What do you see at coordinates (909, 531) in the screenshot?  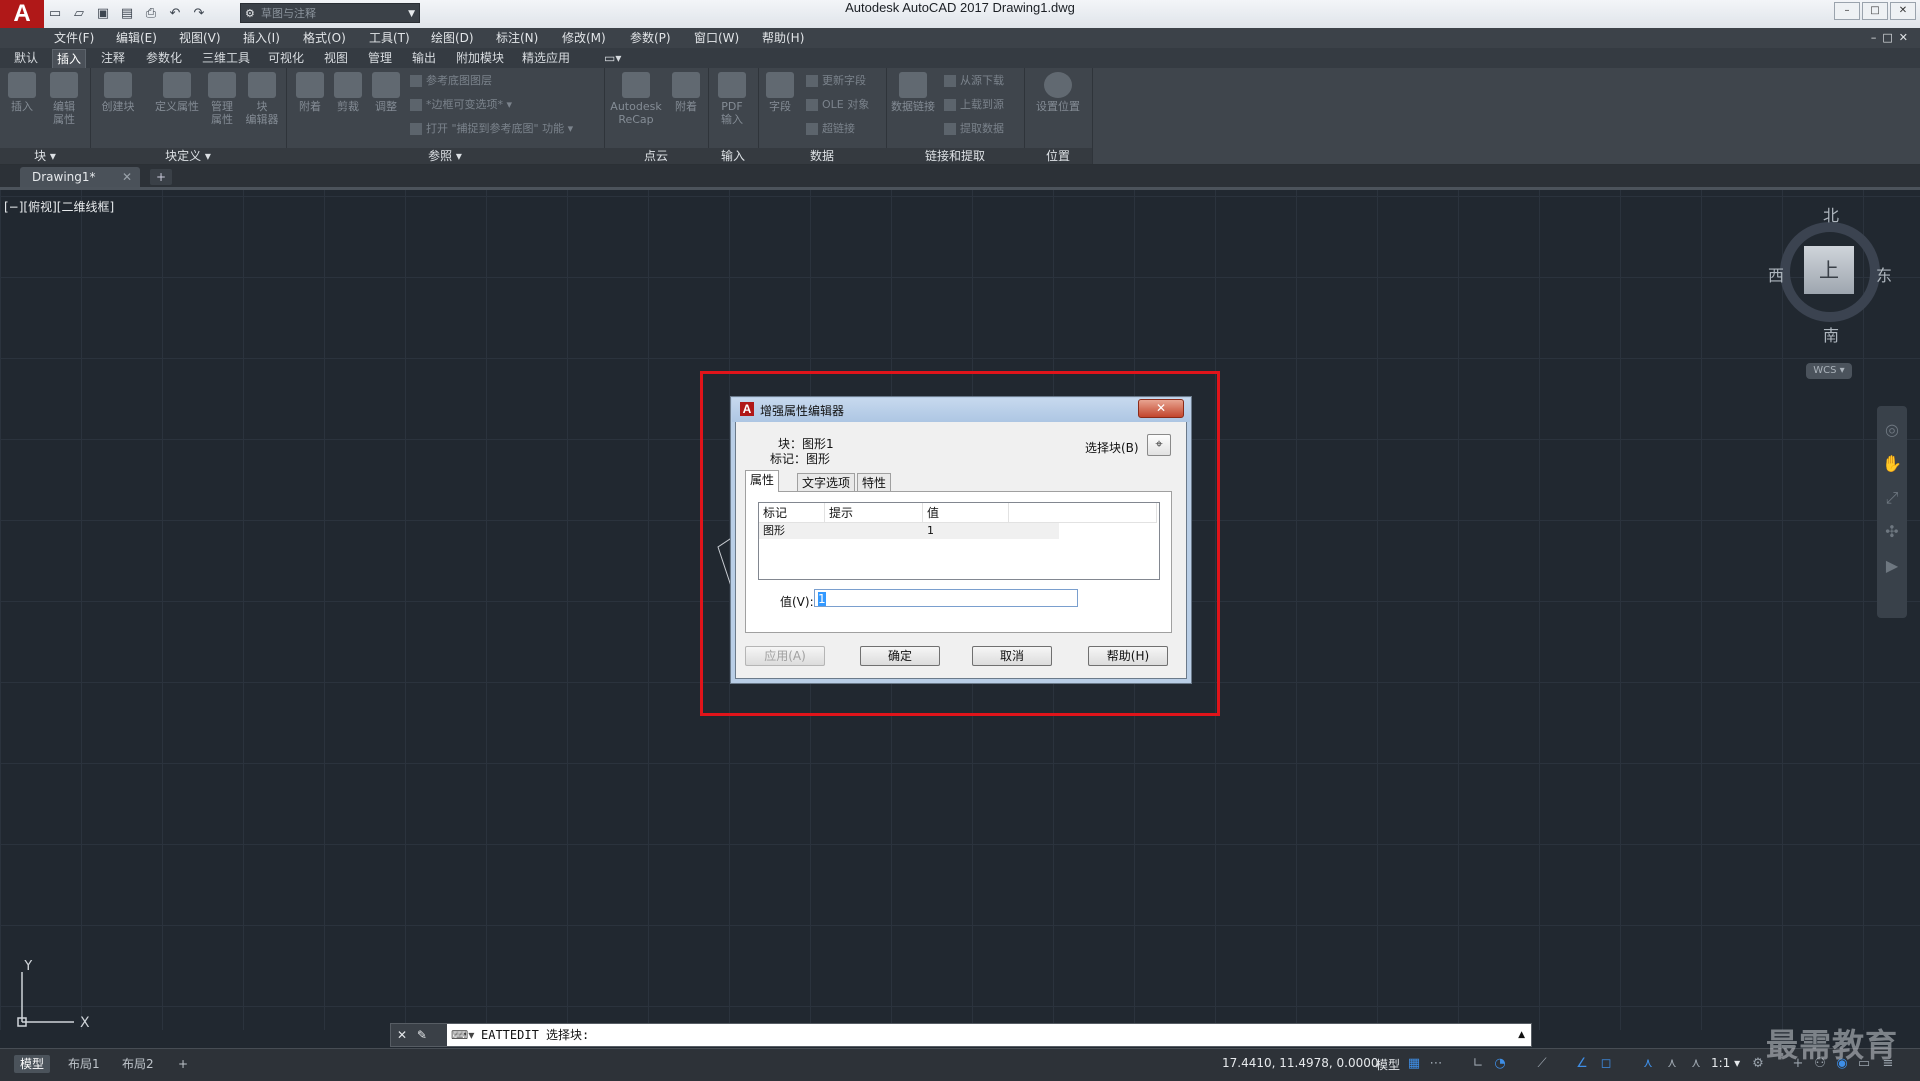 I see `table-row: 图形 1` at bounding box center [909, 531].